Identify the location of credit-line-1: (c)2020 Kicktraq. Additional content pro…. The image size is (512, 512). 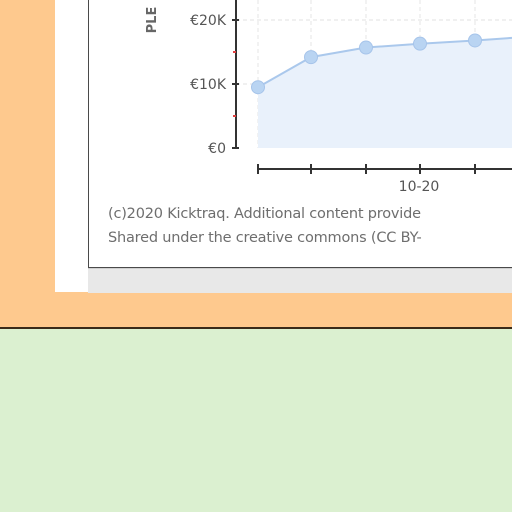
(264, 214).